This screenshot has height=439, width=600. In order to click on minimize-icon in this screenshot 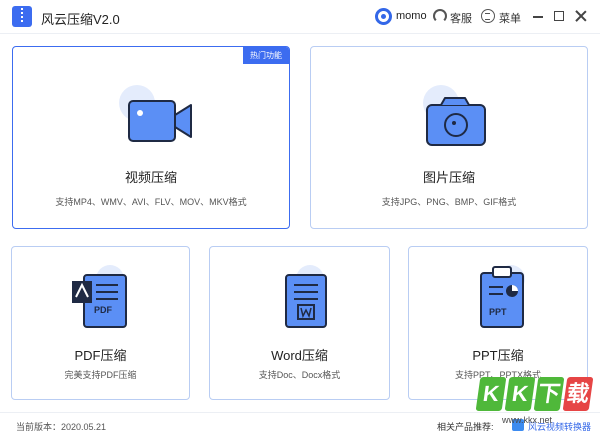, I will do `click(538, 17)`.